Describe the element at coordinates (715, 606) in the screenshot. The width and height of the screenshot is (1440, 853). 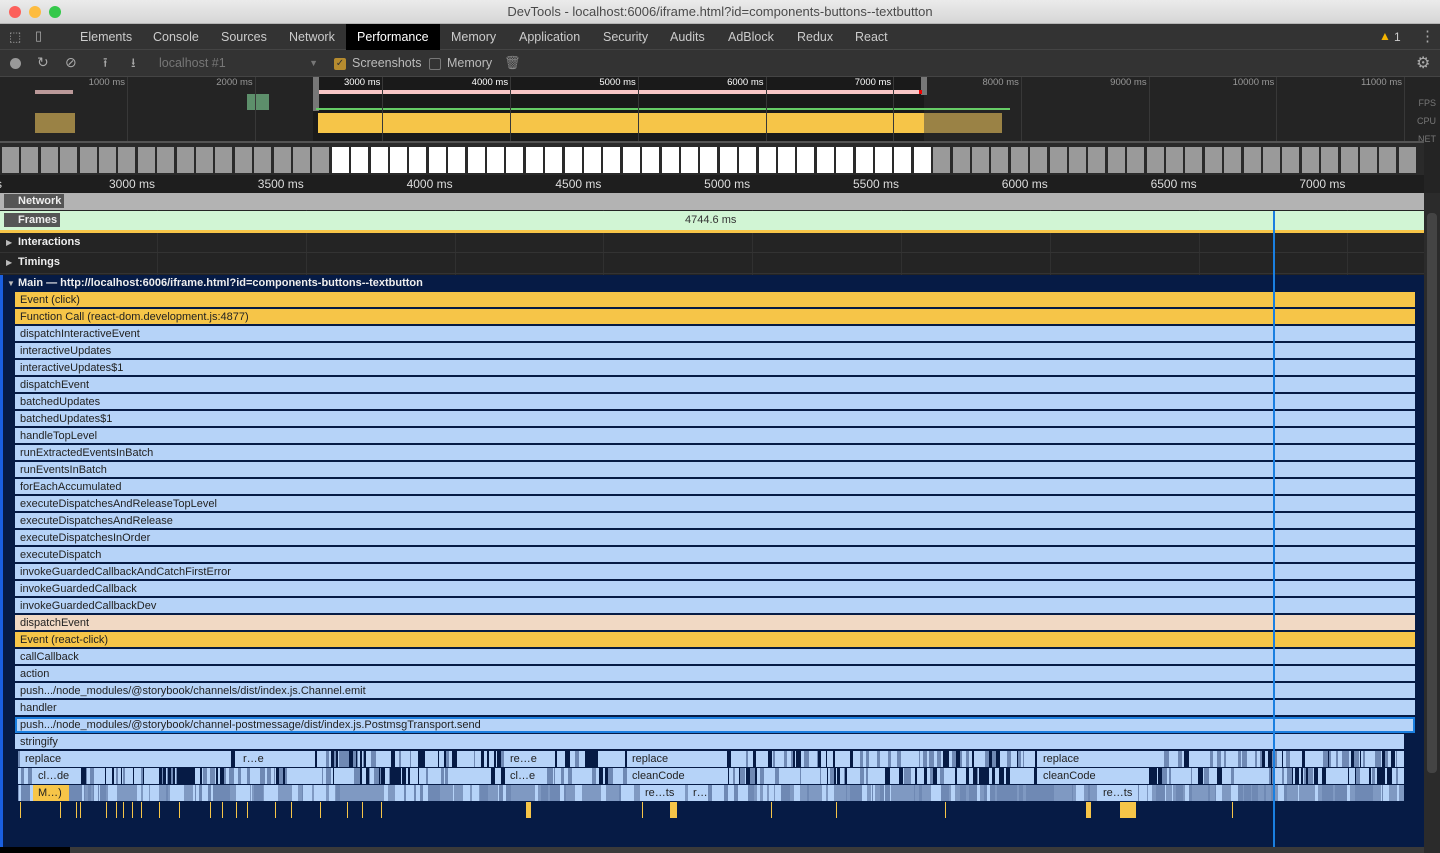
I see `flame-frame: invokeGuardedCallbackDev` at that location.